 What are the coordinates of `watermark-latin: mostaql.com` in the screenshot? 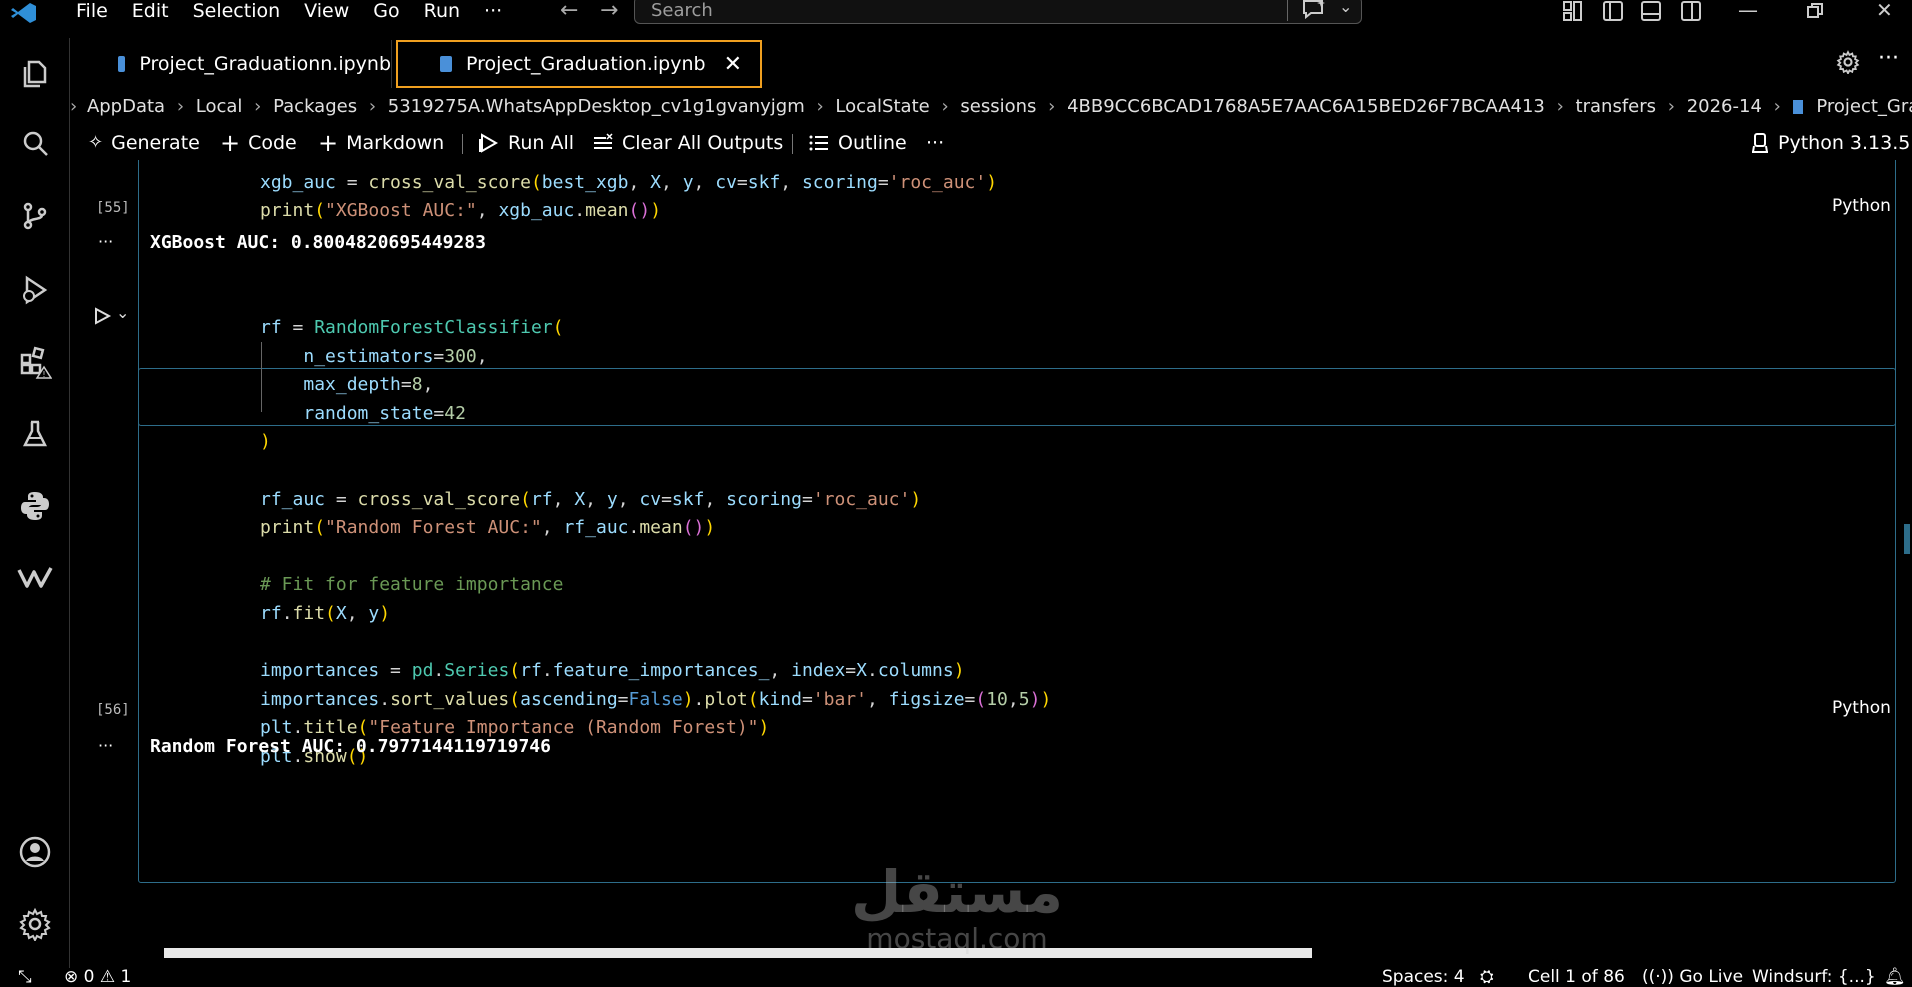 It's located at (957, 938).